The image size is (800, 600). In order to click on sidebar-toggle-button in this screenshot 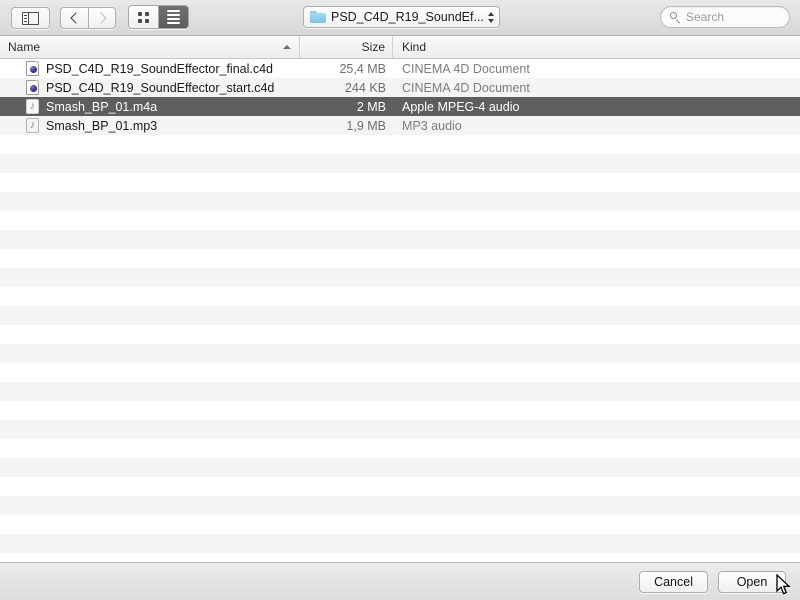, I will do `click(30, 18)`.